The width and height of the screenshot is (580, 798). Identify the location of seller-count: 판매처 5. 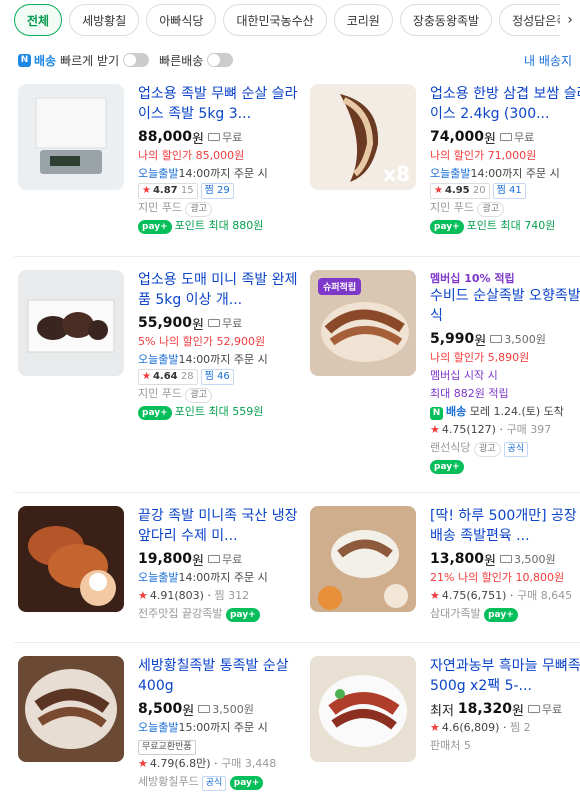
(505, 746).